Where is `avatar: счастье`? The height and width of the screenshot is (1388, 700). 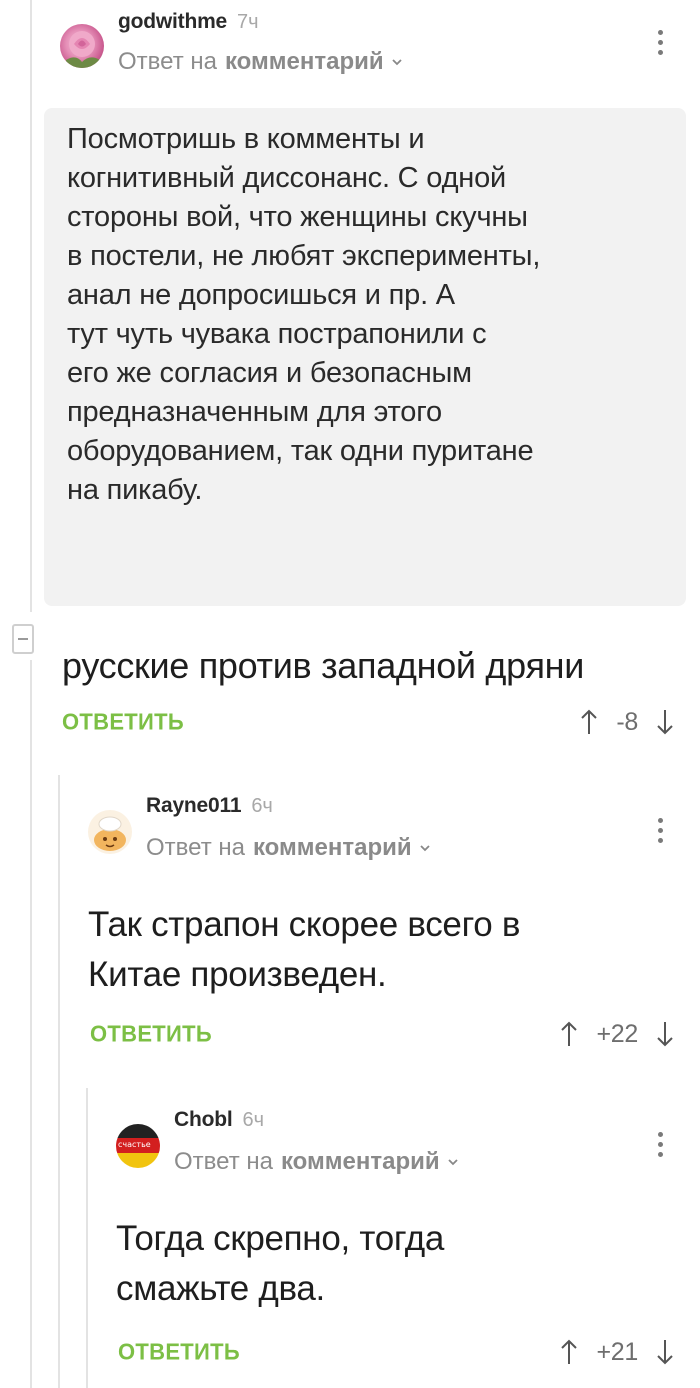 avatar: счастье is located at coordinates (138, 1146).